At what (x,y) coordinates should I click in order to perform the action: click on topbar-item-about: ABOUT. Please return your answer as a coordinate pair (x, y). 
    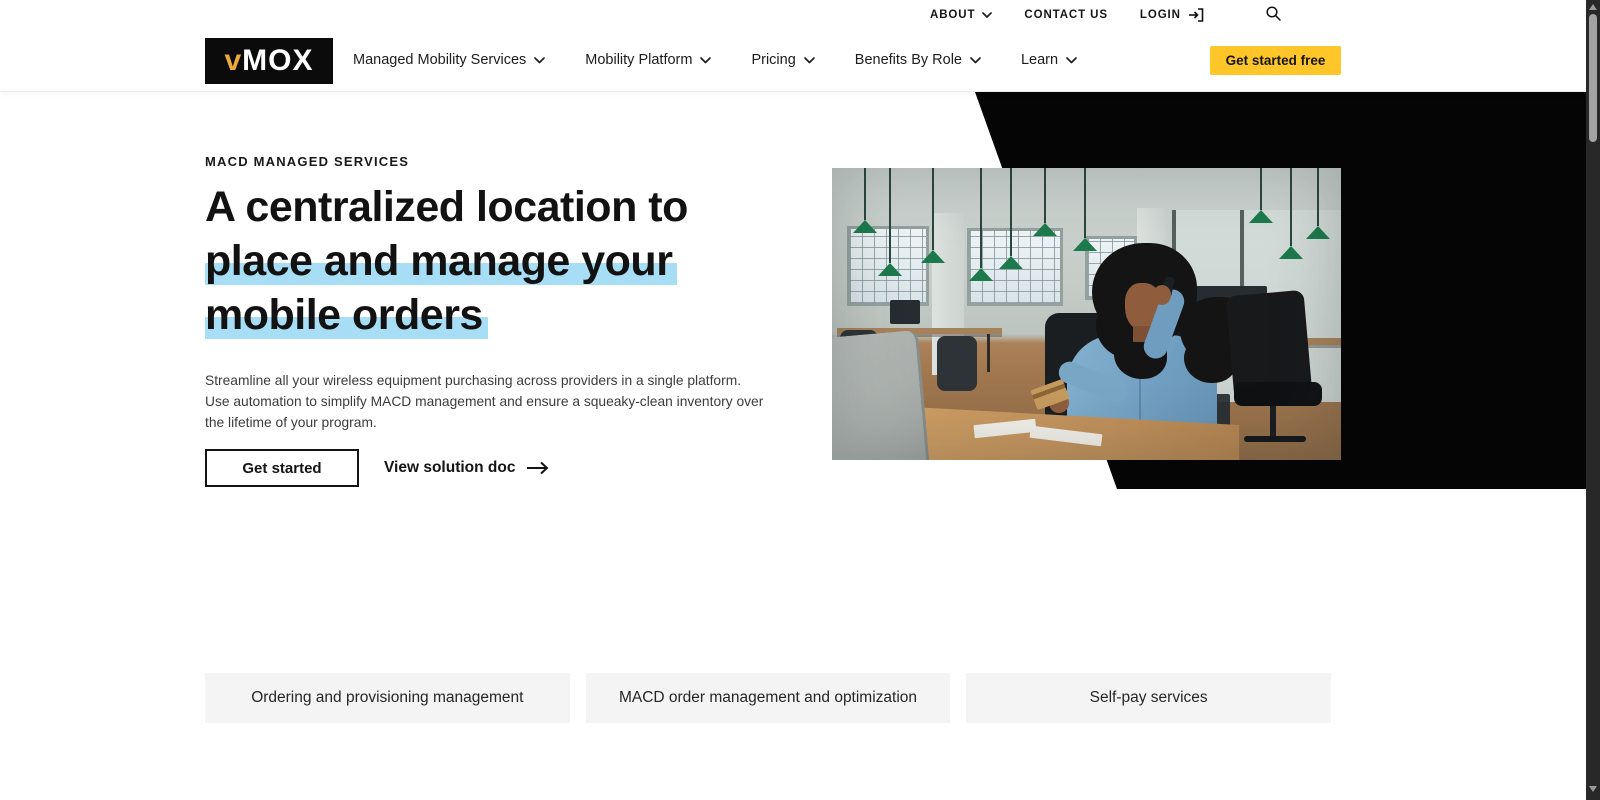
    Looking at the image, I should click on (961, 15).